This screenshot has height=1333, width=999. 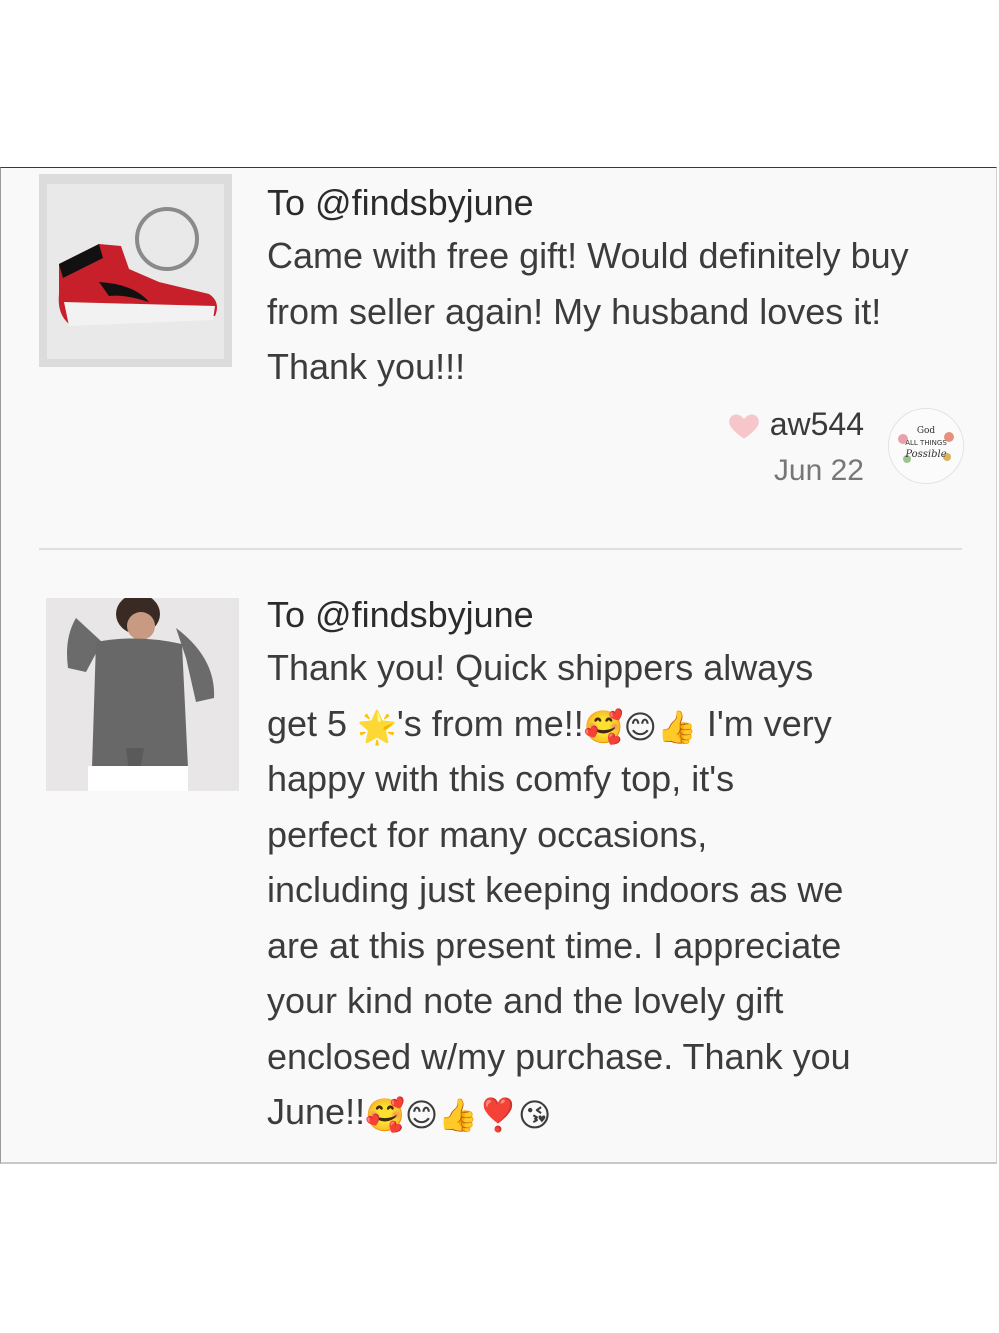 What do you see at coordinates (500, 549) in the screenshot?
I see `review-divider` at bounding box center [500, 549].